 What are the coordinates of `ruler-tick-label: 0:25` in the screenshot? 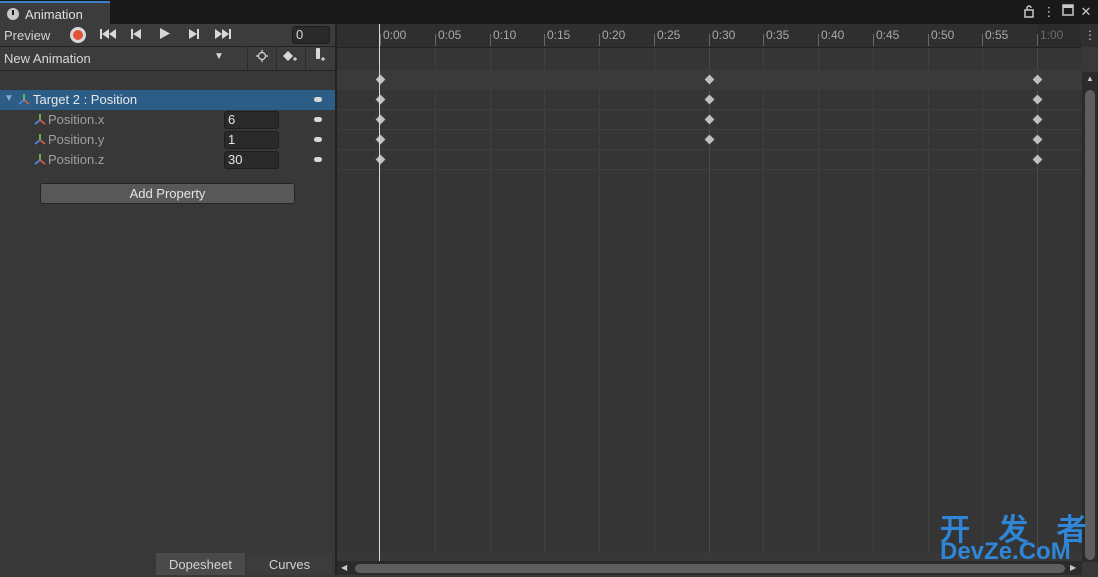 It's located at (669, 35).